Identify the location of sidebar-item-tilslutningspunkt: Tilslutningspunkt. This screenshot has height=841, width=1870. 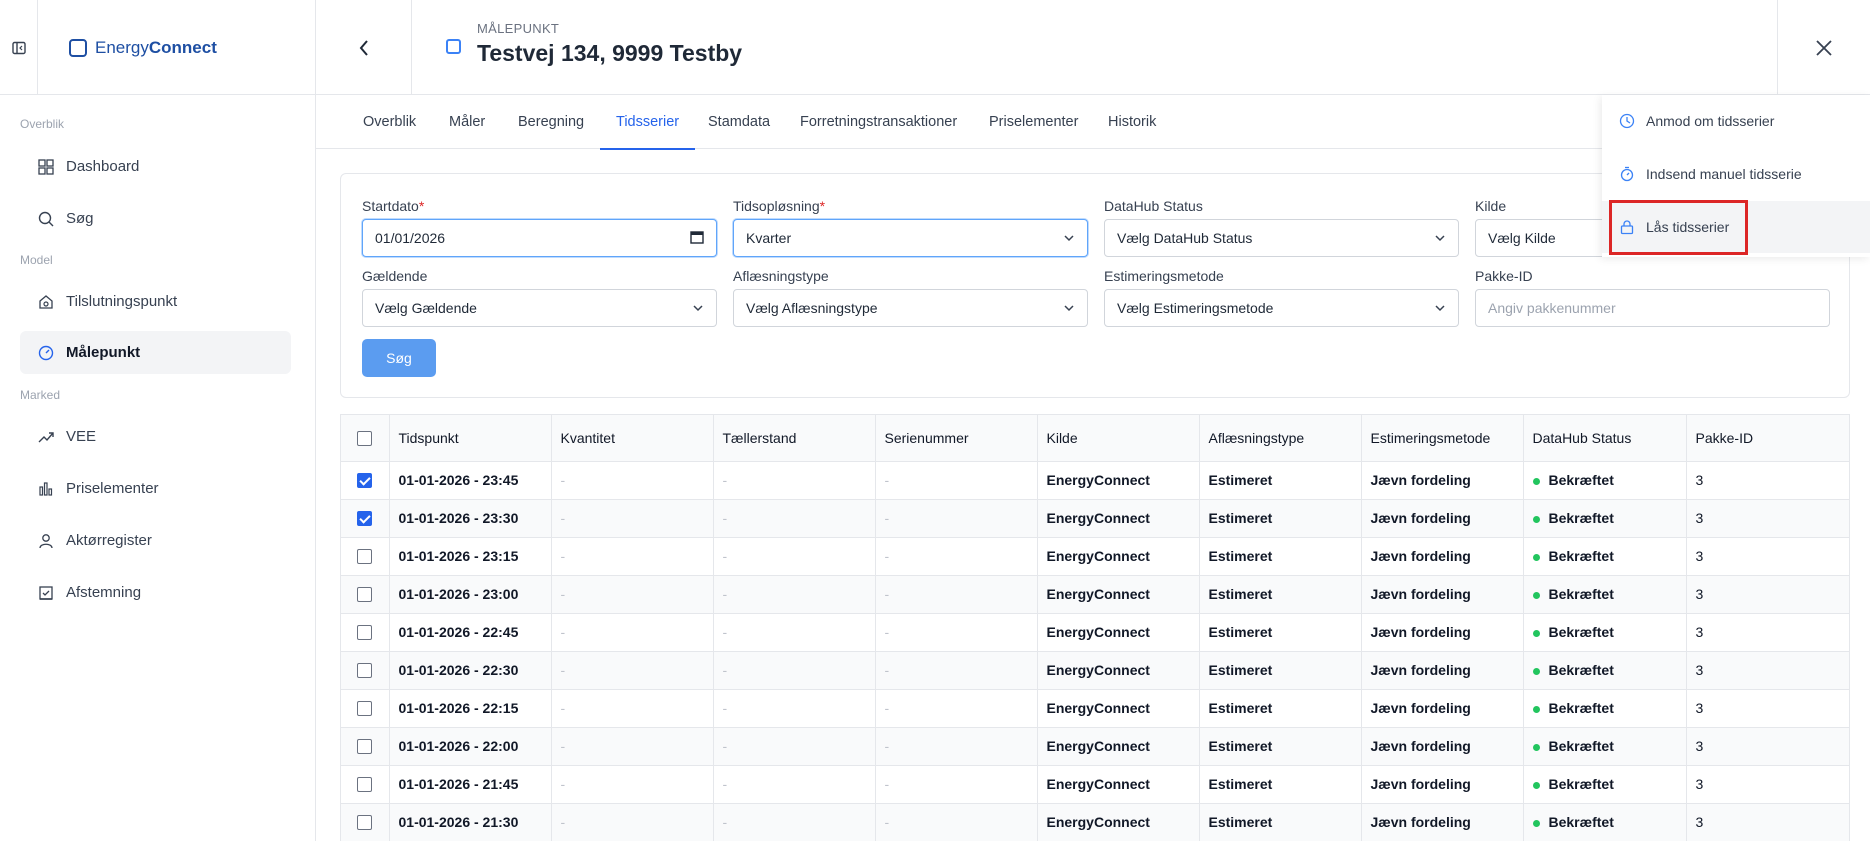
(155, 301).